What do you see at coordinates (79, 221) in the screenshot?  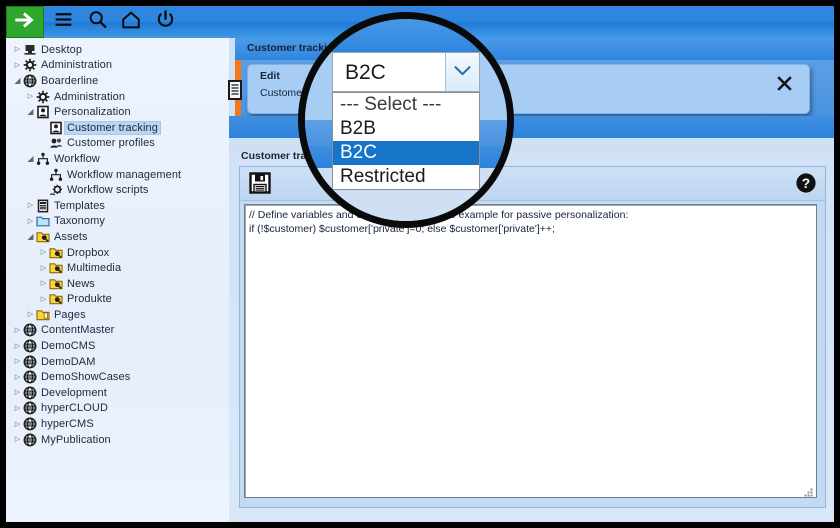 I see `sidebar-item-label: Taxonomy` at bounding box center [79, 221].